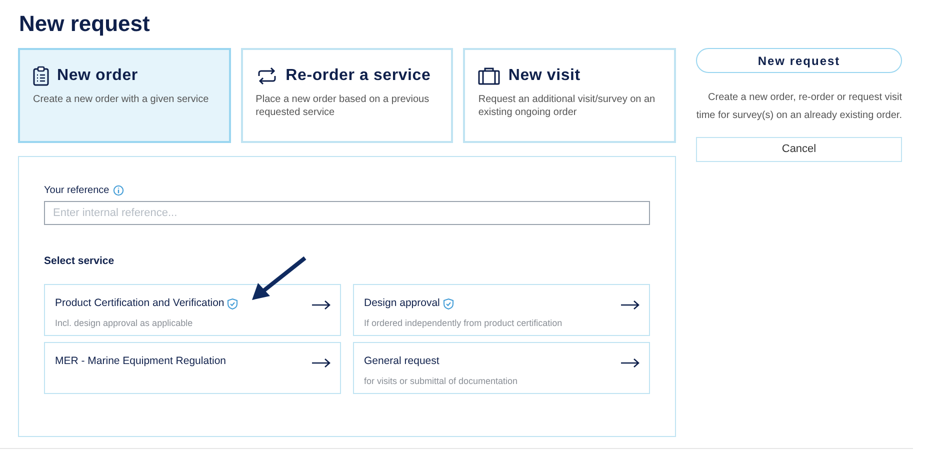 This screenshot has width=939, height=465. I want to click on info-icon, so click(118, 190).